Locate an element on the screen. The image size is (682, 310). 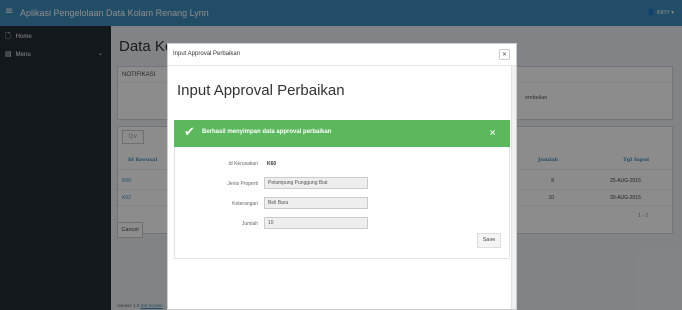
keterangan-label: Keterangan is located at coordinates (245, 204).